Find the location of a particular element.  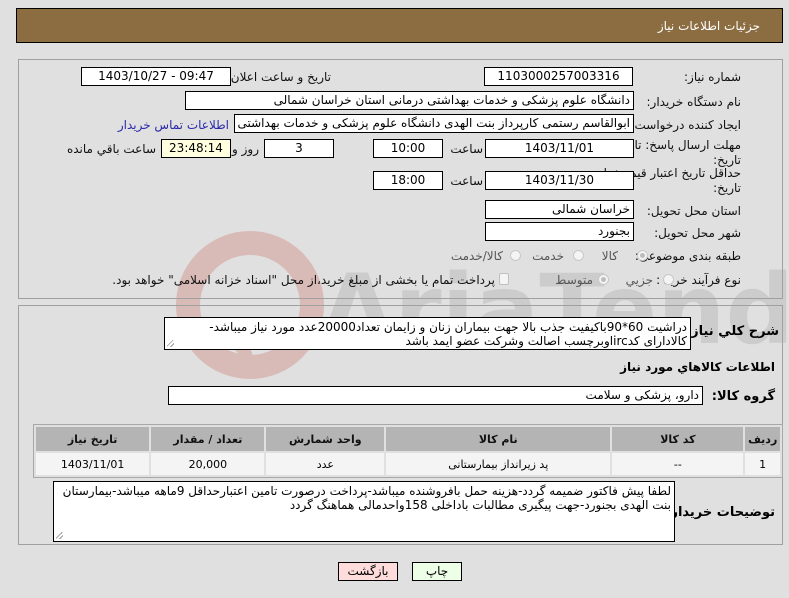

category-radio-goods is located at coordinates (642, 255).